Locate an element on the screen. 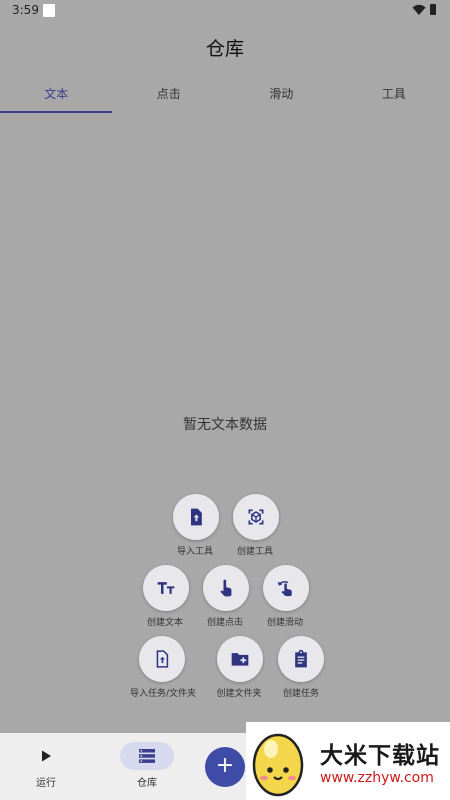  tab-swipe: 滑动 is located at coordinates (281, 97).